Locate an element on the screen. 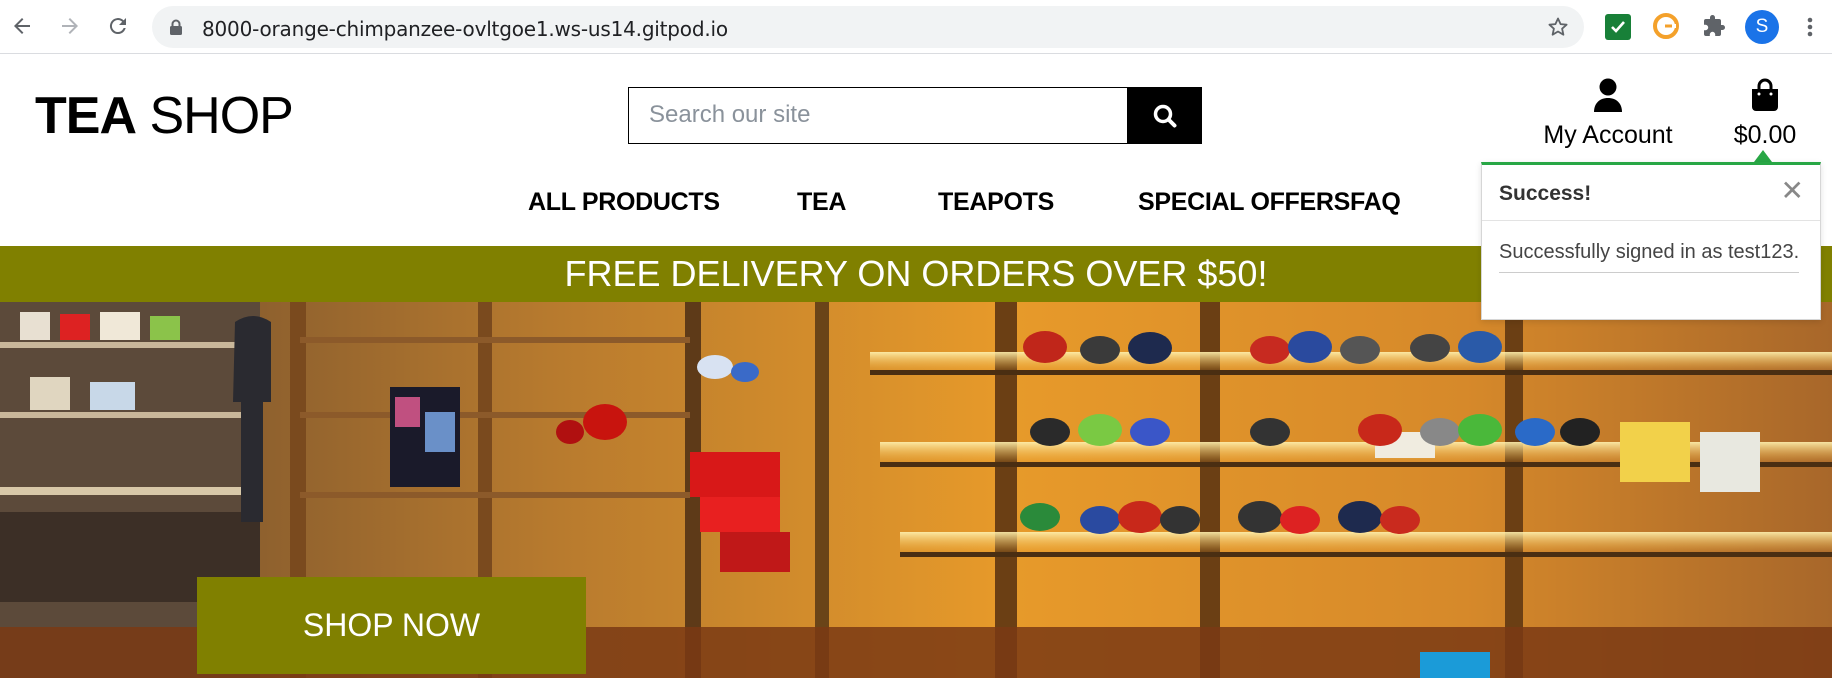 This screenshot has height=678, width=1832. toast-arrow is located at coordinates (1763, 156).